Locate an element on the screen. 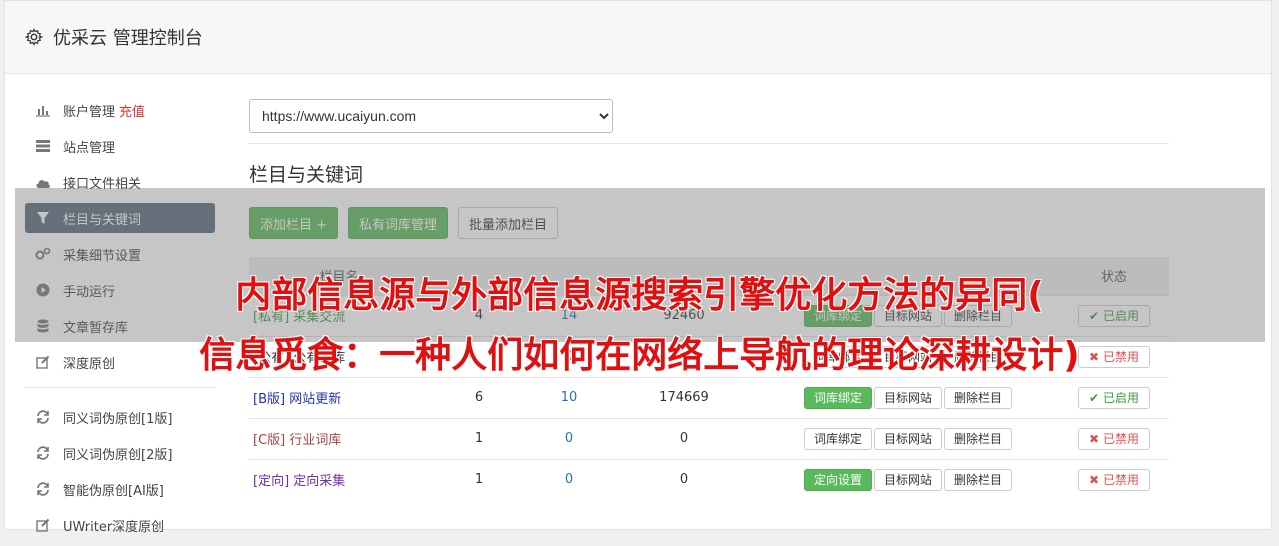  sidebar-item-uwriter: UWriter深度原创 is located at coordinates (120, 525).